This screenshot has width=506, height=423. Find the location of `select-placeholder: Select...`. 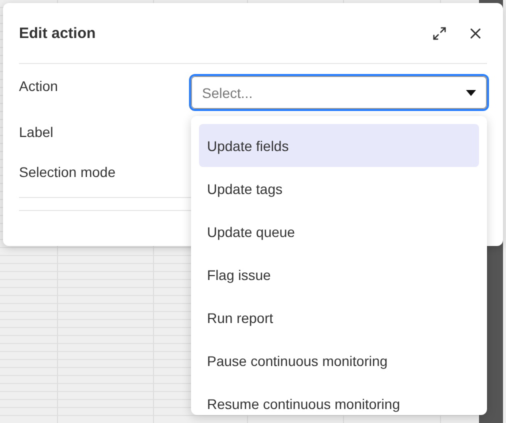

select-placeholder: Select... is located at coordinates (228, 92).